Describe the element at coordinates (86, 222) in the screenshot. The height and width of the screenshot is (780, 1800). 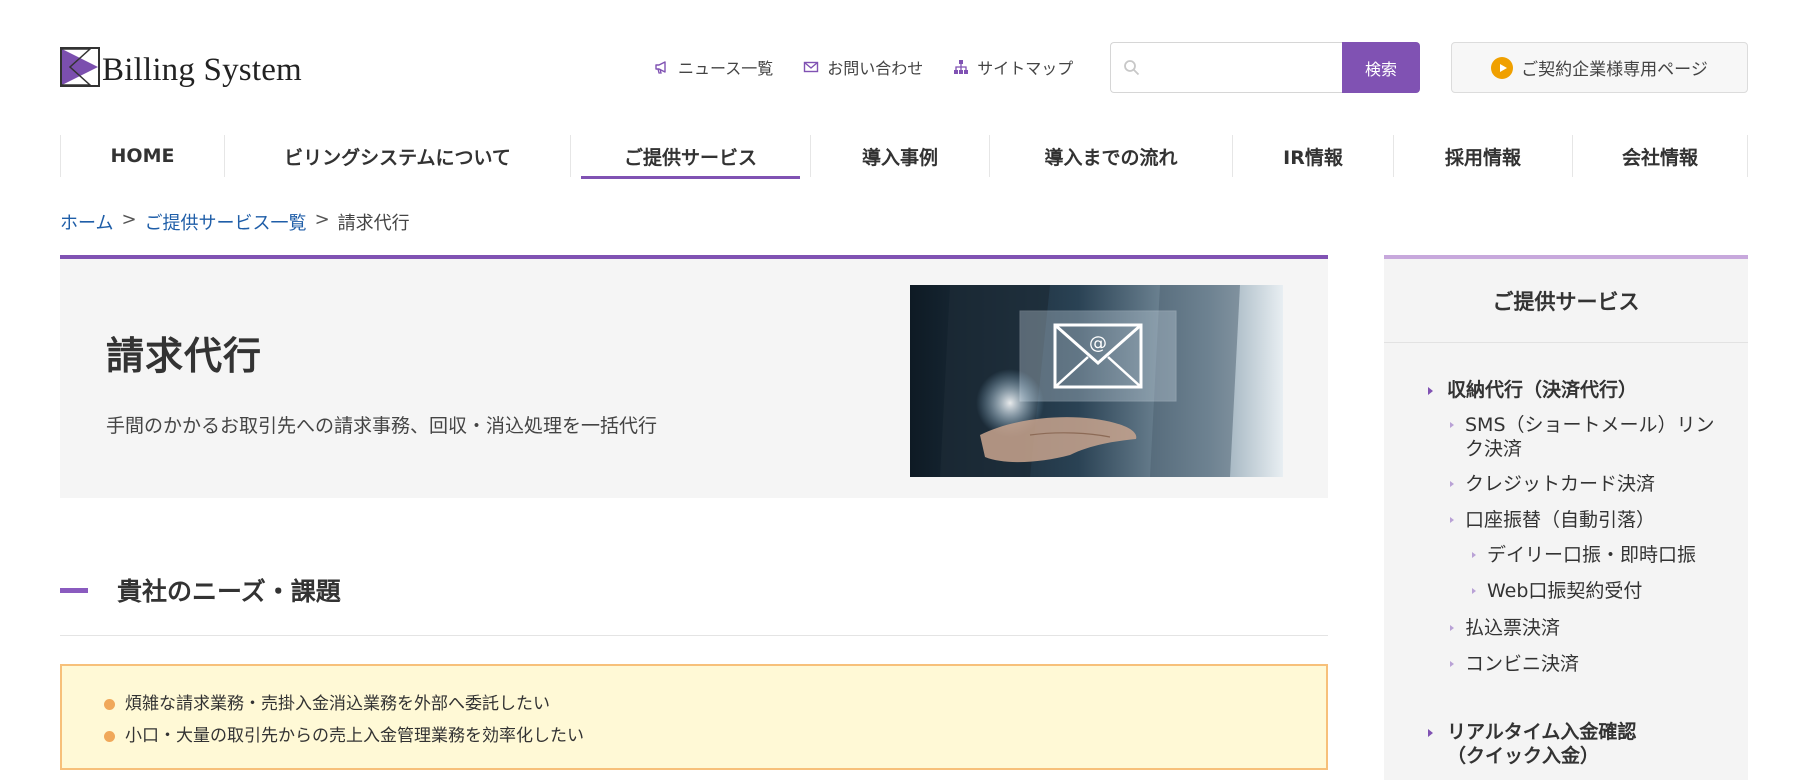
I see `breadcrumb-home-link: ホーム` at that location.